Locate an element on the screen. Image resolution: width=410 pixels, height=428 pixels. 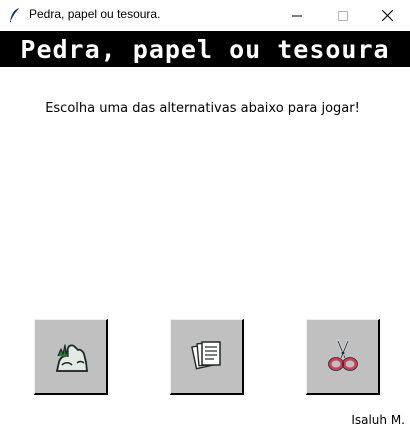
maximize-icon is located at coordinates (343, 15).